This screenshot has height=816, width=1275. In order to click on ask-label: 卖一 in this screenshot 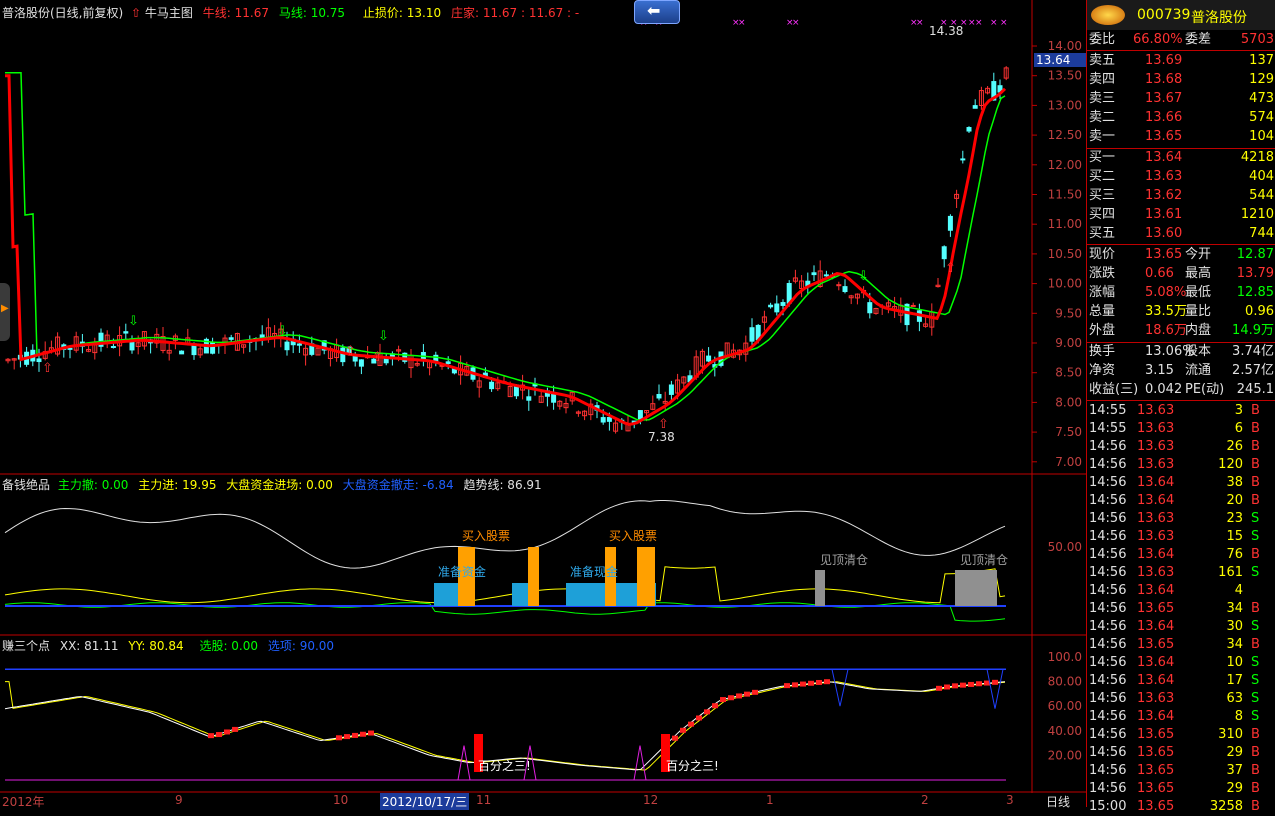, I will do `click(1102, 136)`.